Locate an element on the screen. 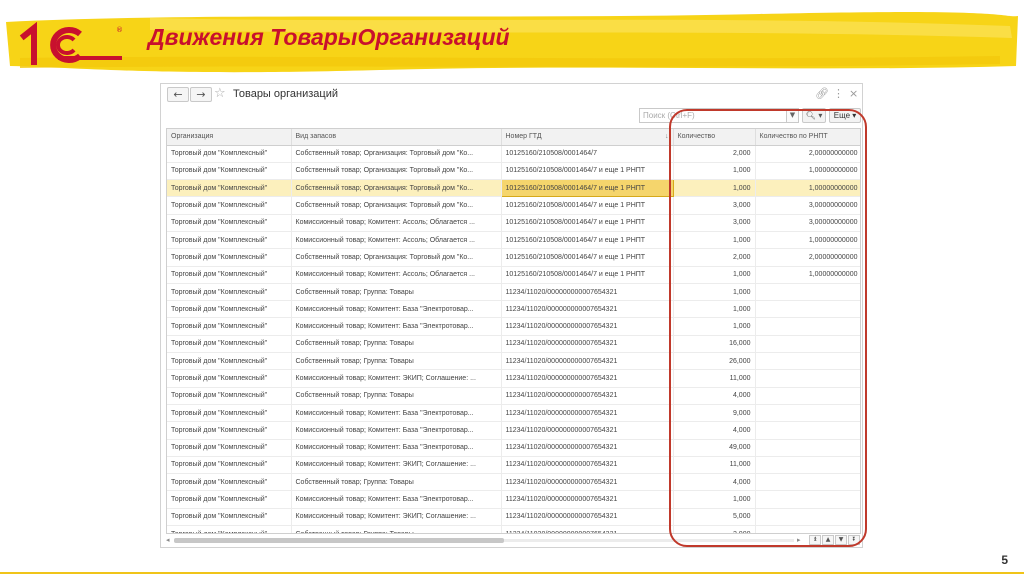 This screenshot has height=574, width=1024. arrow-left-icon: ← is located at coordinates (178, 94).